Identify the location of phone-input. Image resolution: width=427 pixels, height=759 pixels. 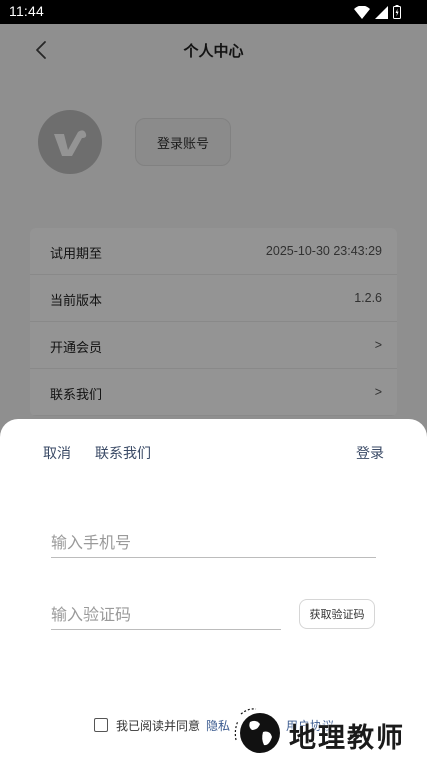
(213, 543).